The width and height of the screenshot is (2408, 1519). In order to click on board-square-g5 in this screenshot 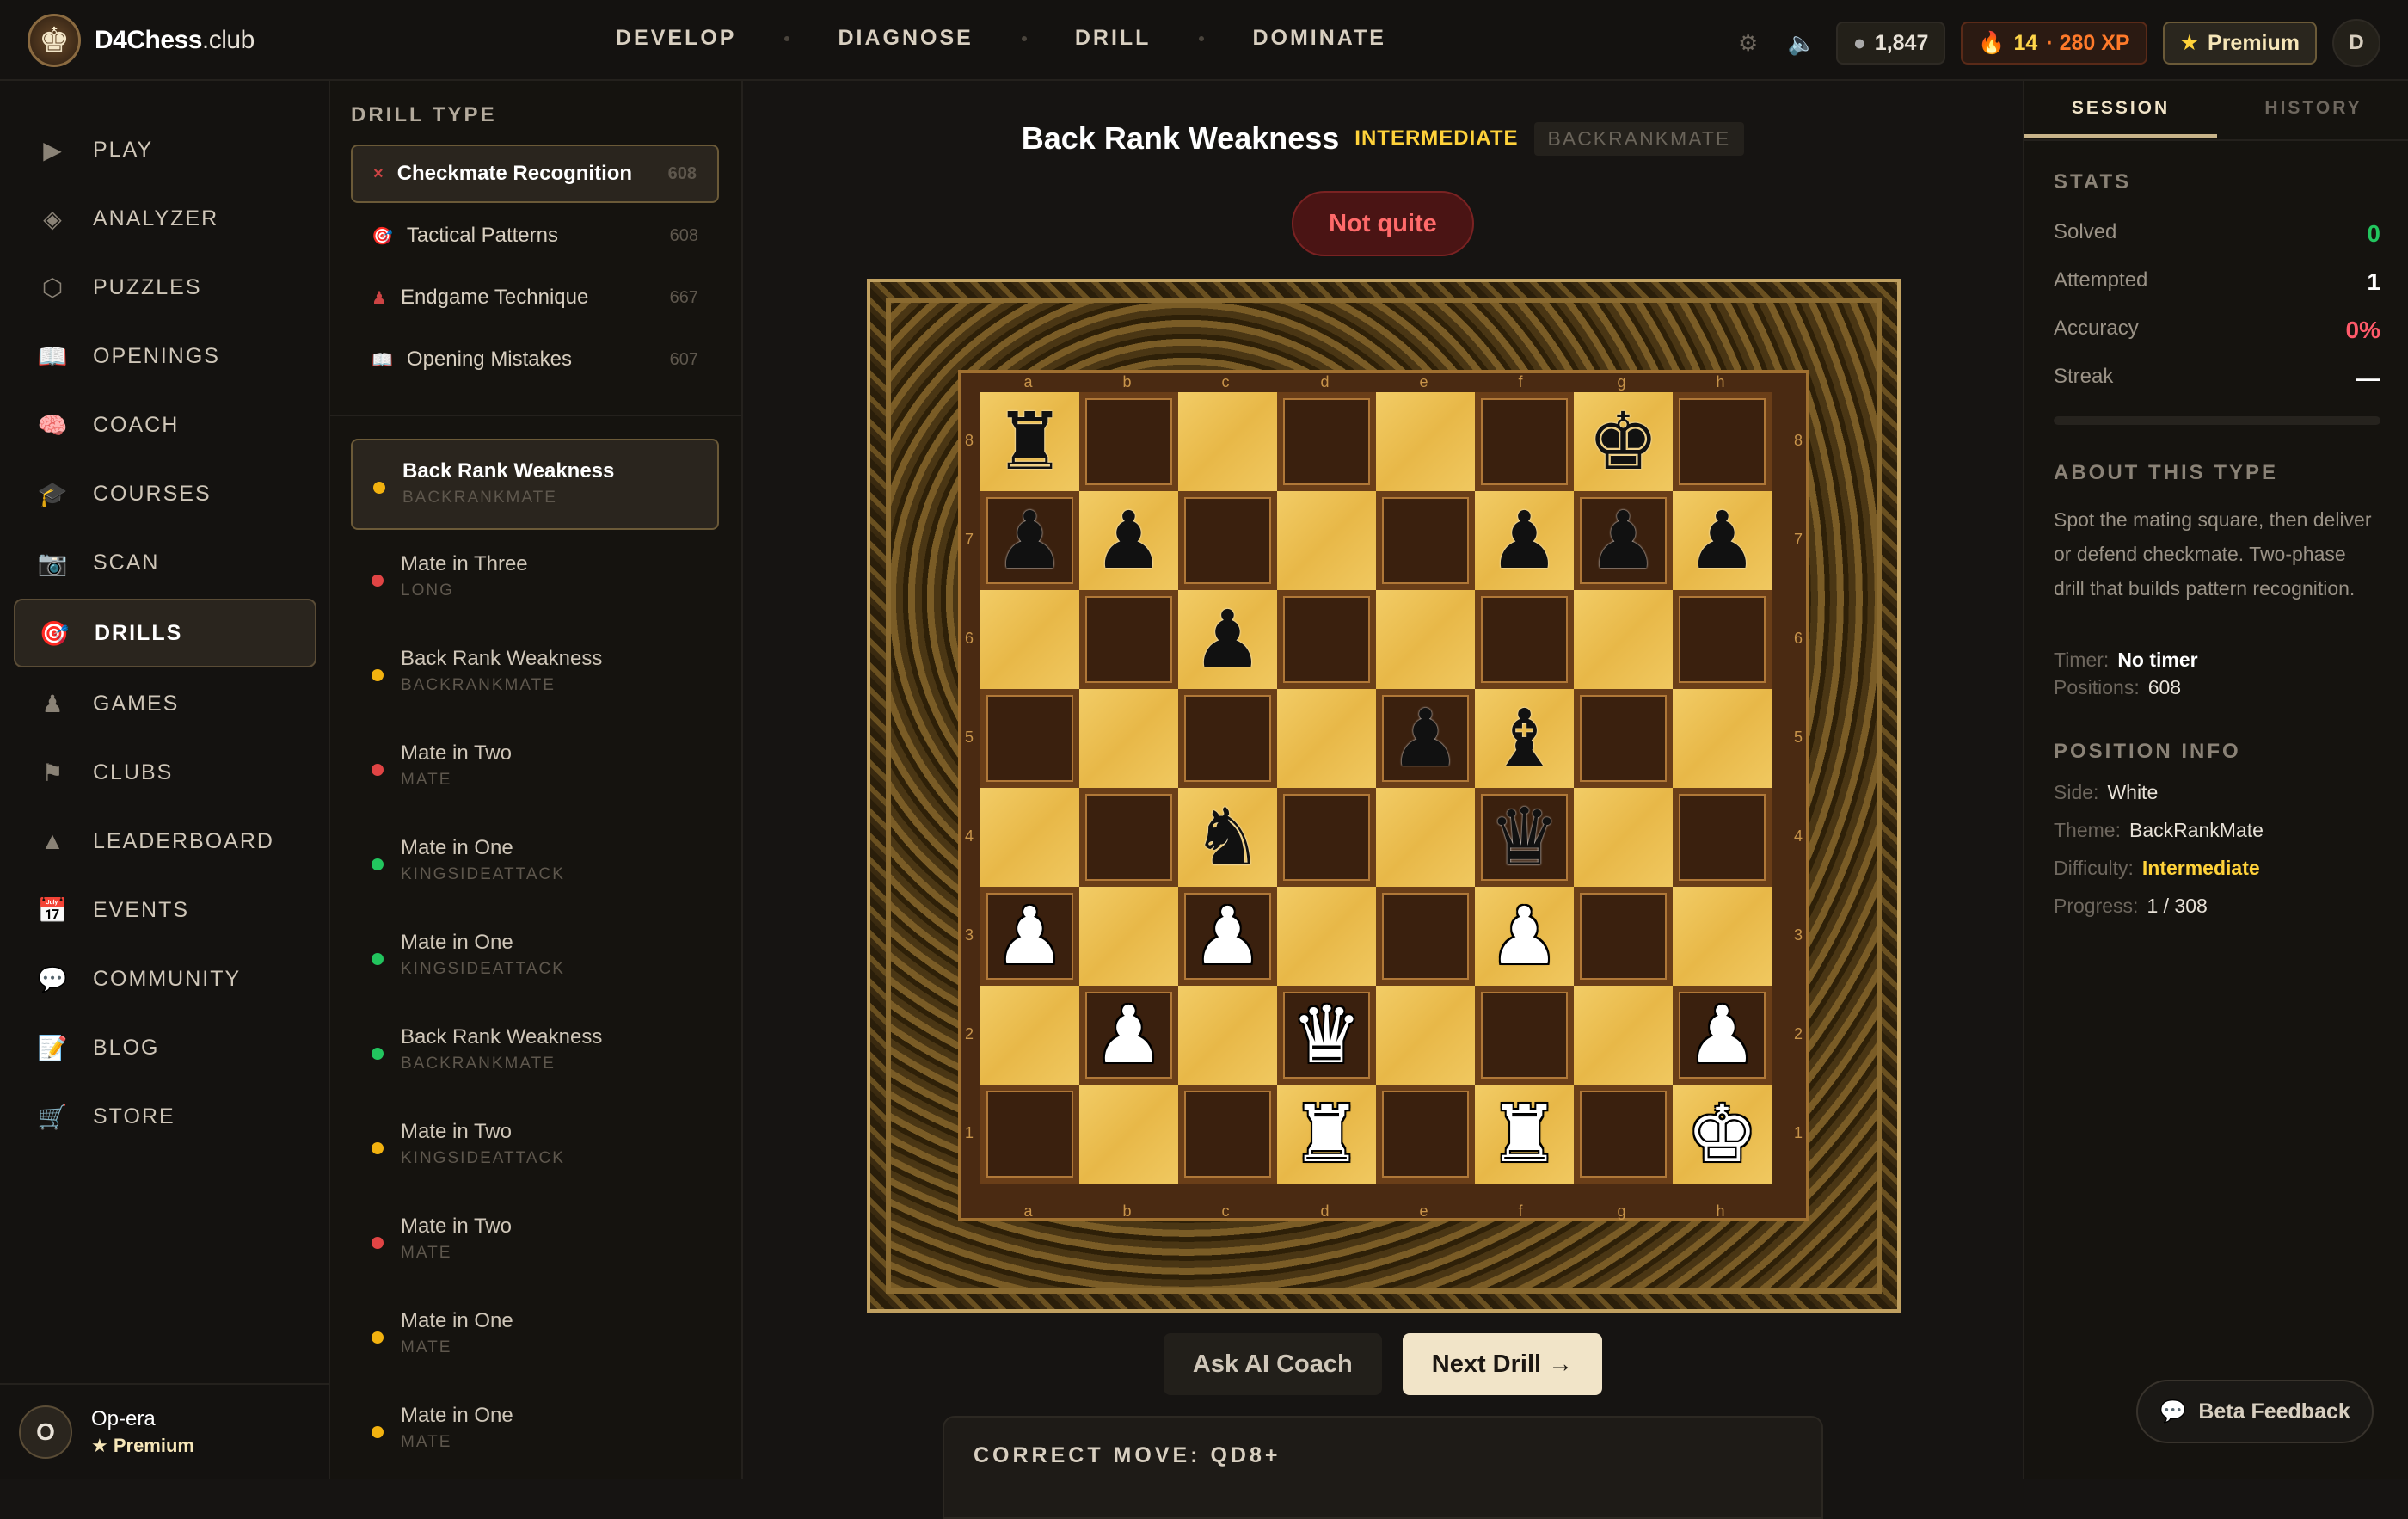, I will do `click(1623, 739)`.